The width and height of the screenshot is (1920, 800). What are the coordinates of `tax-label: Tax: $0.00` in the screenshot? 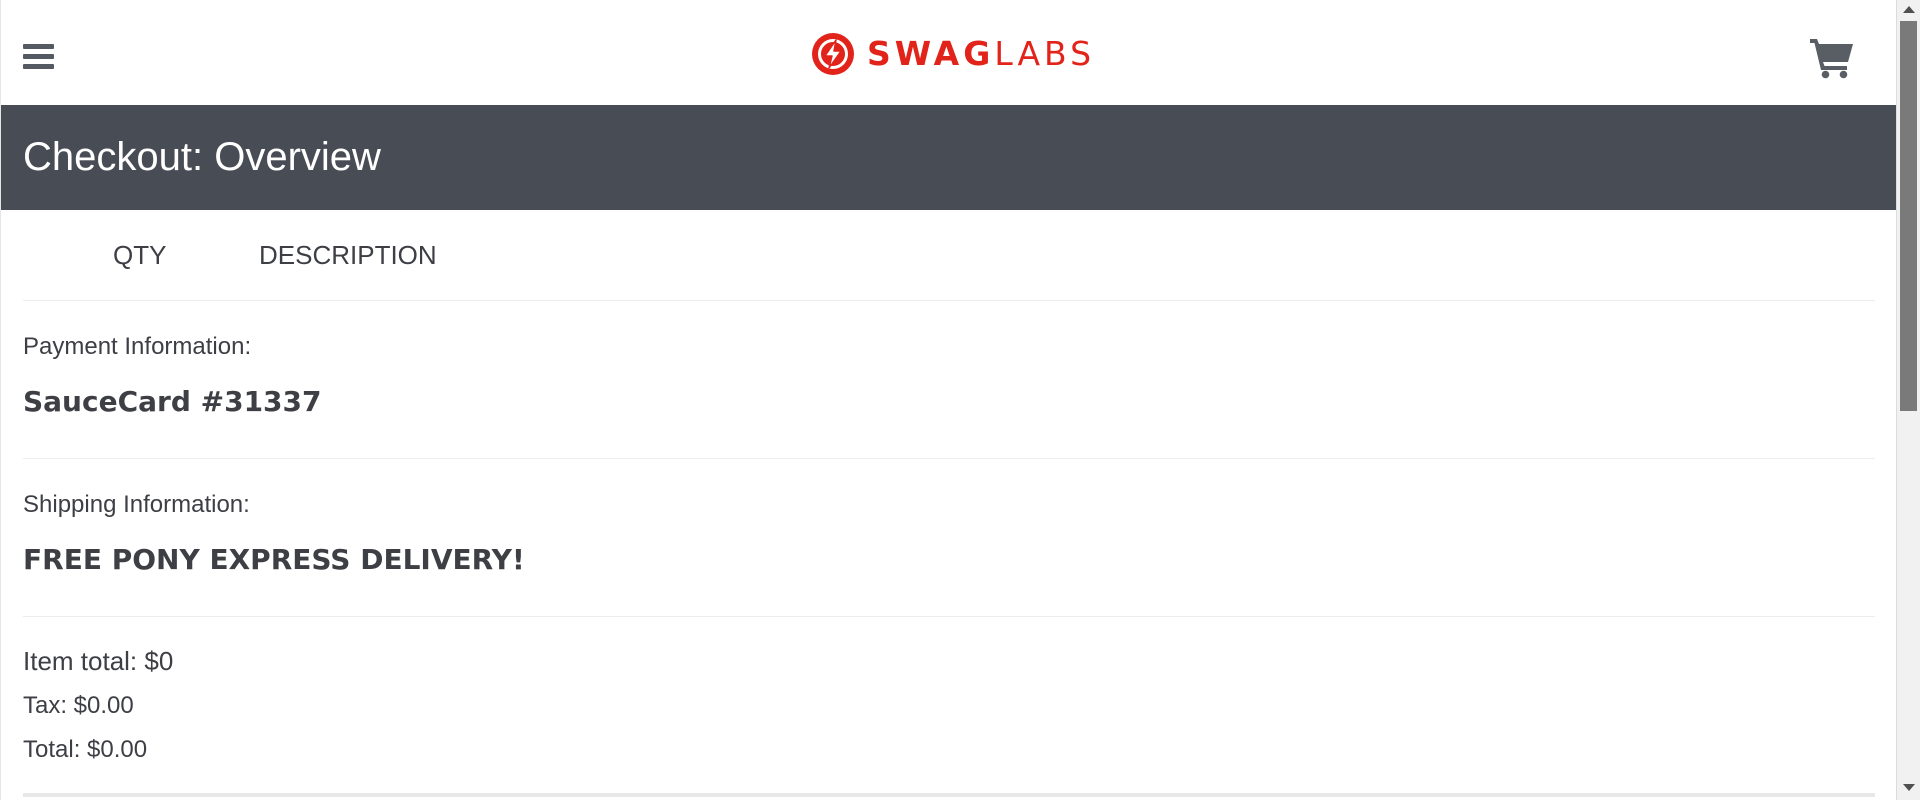 It's located at (78, 705).